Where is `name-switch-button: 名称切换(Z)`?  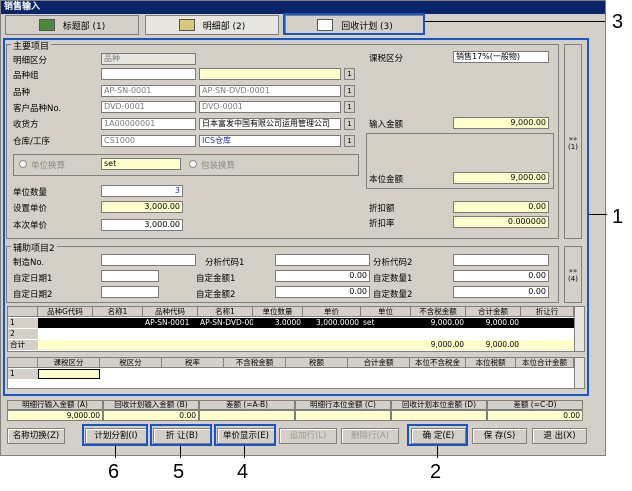 name-switch-button: 名称切换(Z) is located at coordinates (36, 436).